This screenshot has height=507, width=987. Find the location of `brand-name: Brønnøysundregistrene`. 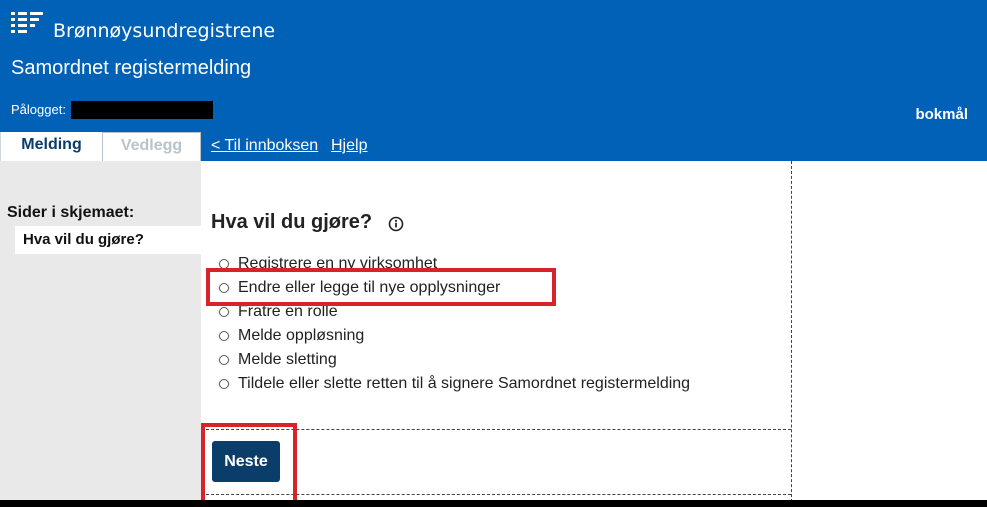

brand-name: Brønnøysundregistrene is located at coordinates (164, 31).